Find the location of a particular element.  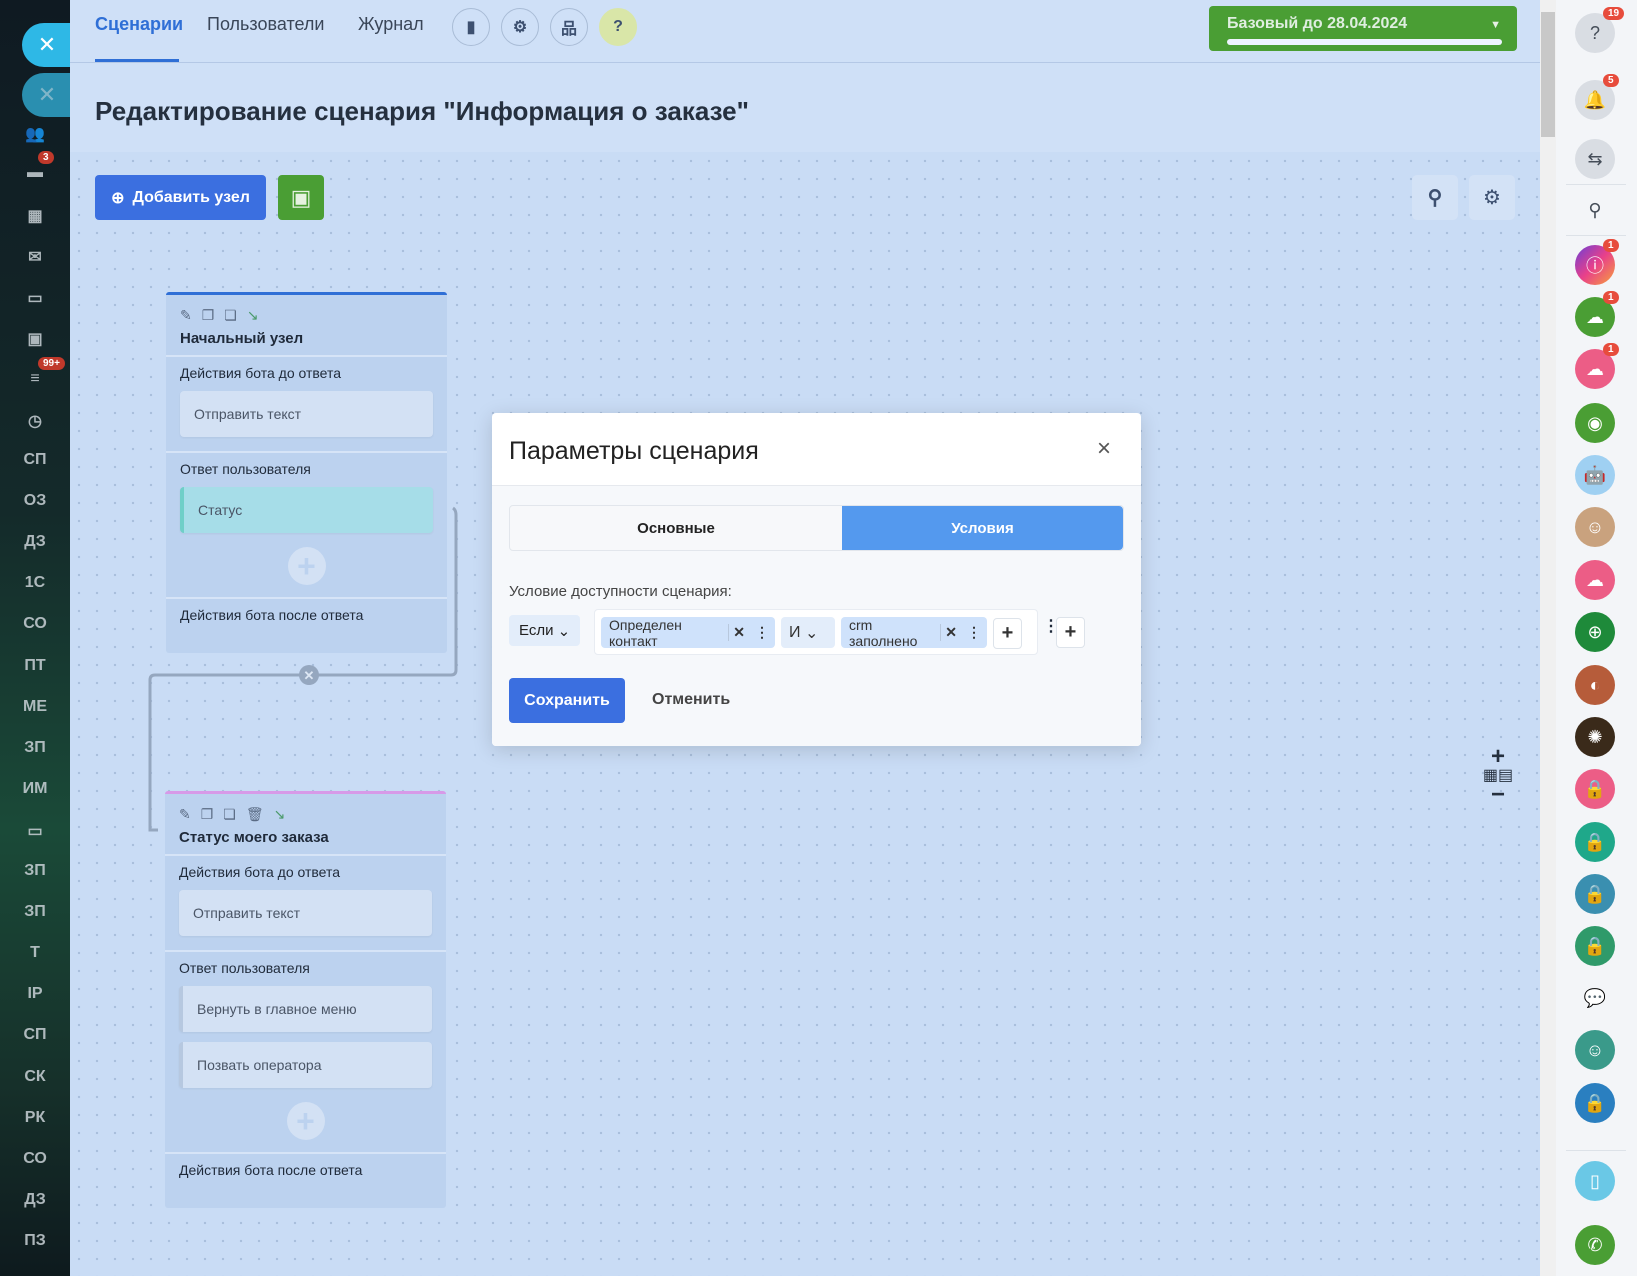

sidebar-item: Т is located at coordinates (35, 953).